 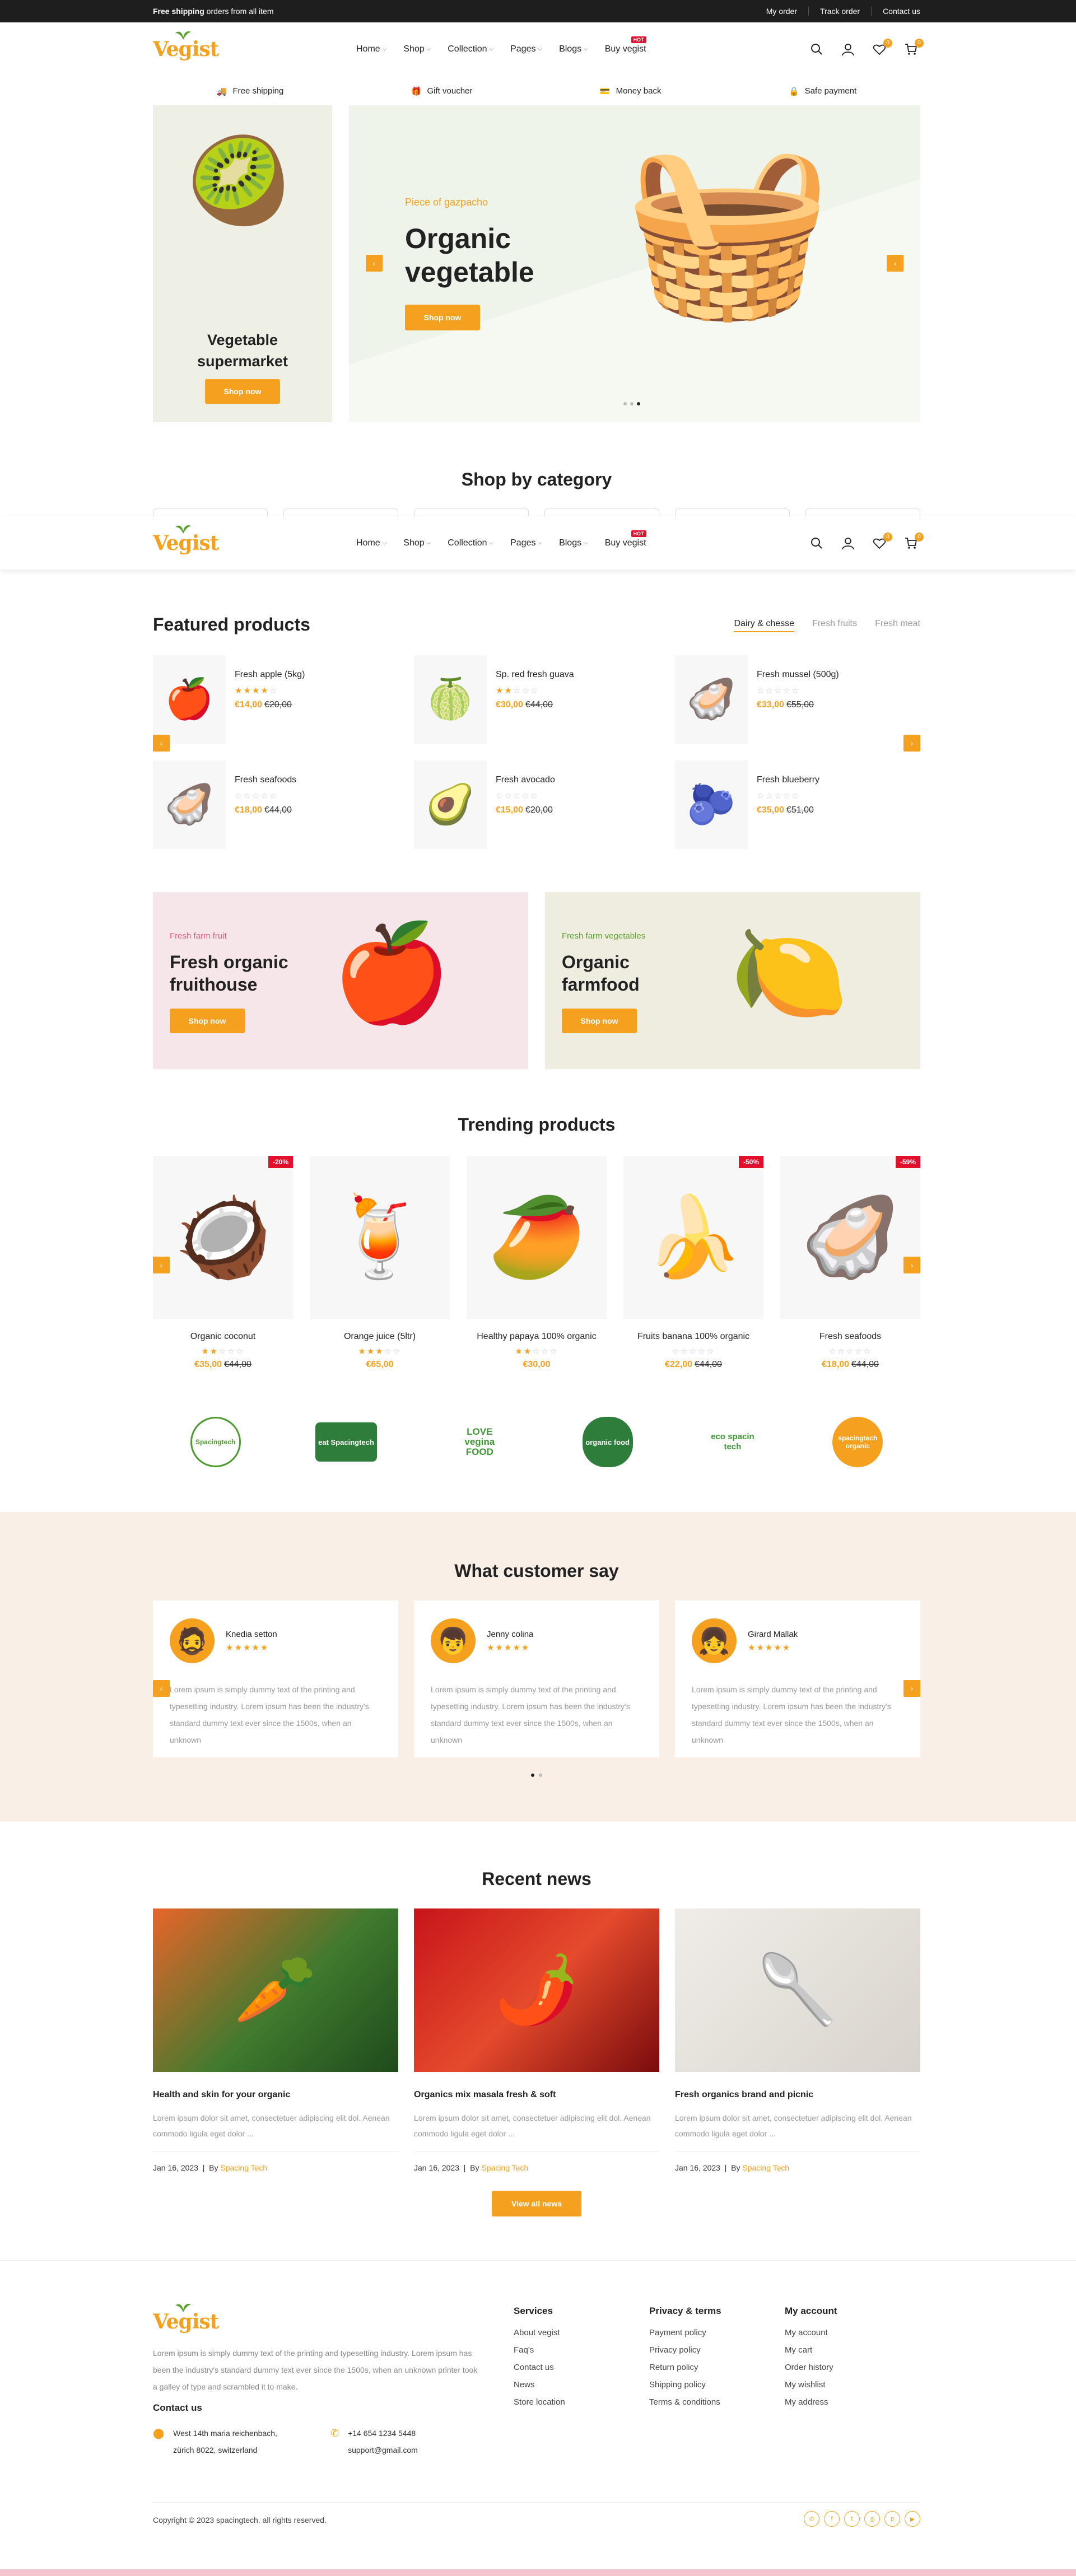 I want to click on tab-fresh-meat: Fresh meat, so click(x=898, y=626).